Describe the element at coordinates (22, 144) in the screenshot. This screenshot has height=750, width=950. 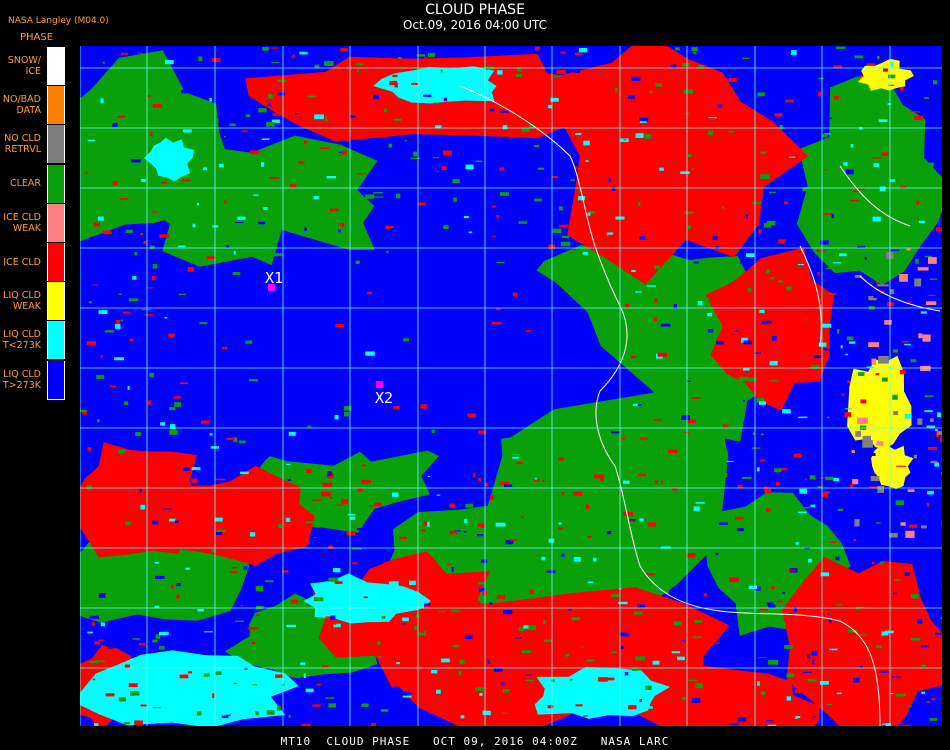
I see `legend-item-label: NO CLD RETRVL` at that location.